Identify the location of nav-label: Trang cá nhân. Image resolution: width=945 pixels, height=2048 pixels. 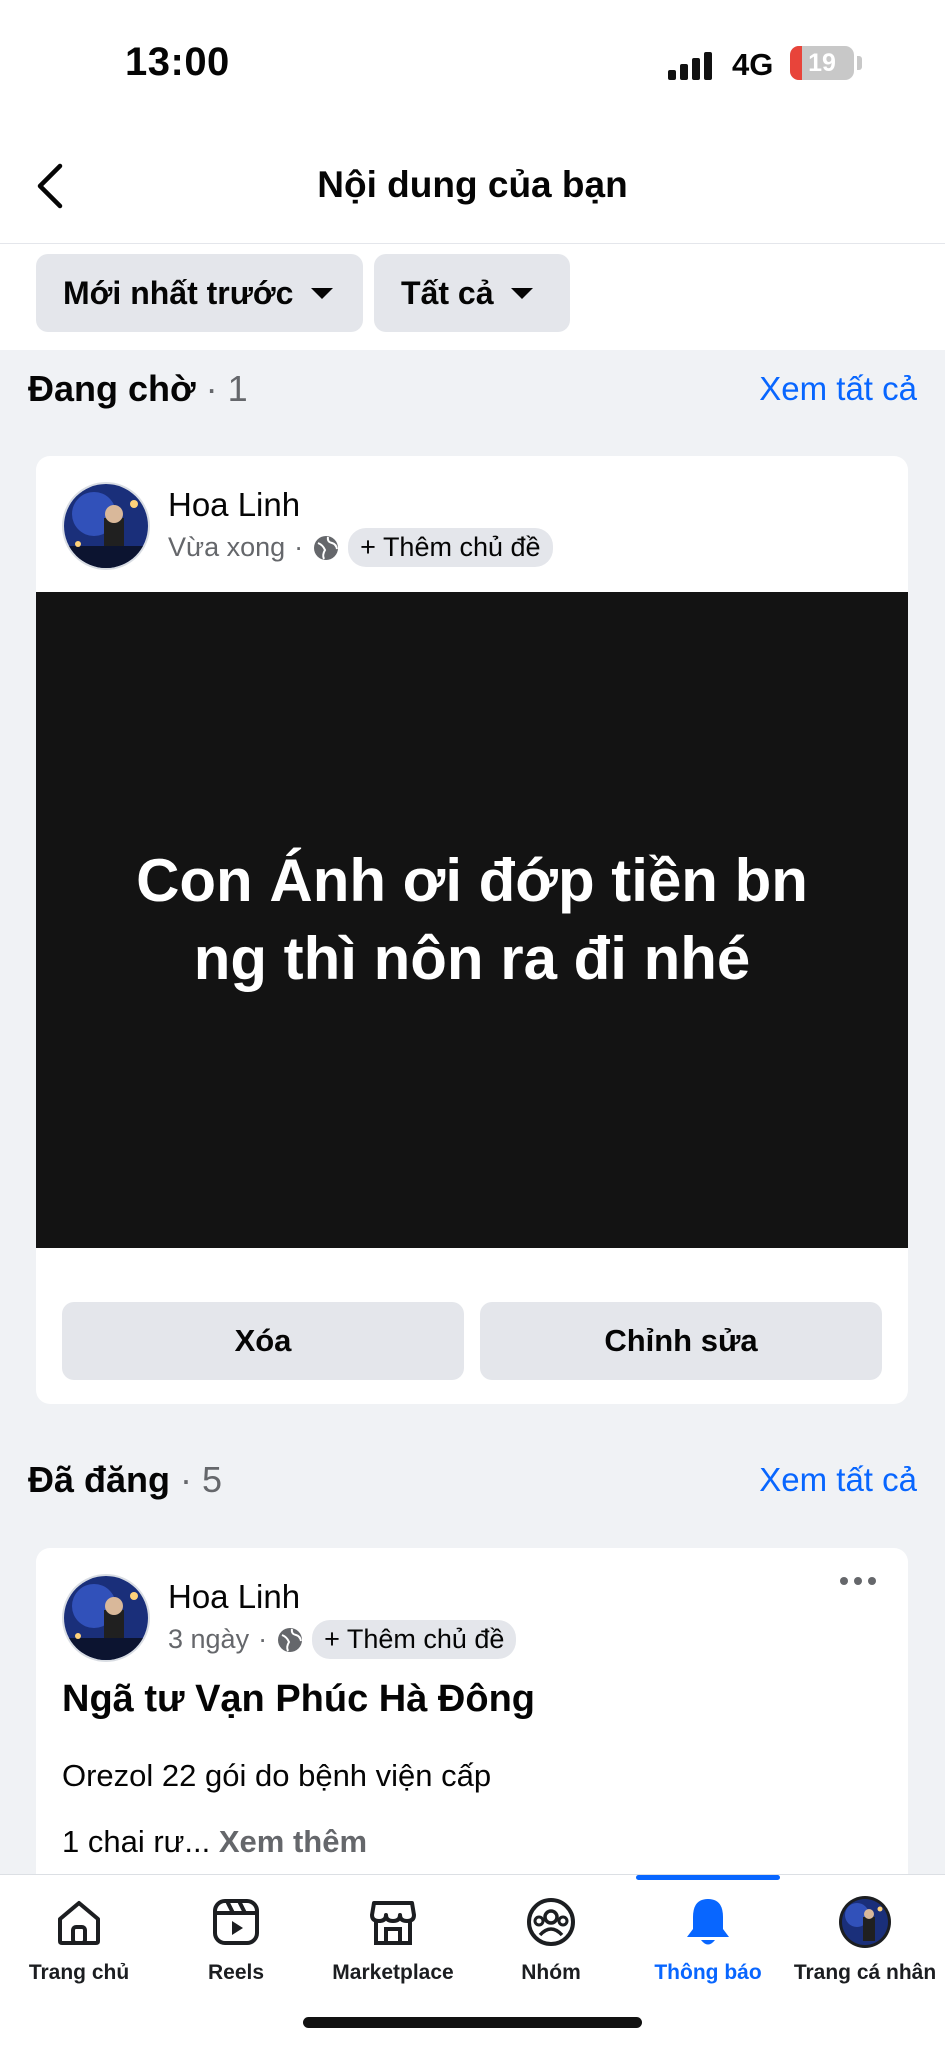
(865, 1972).